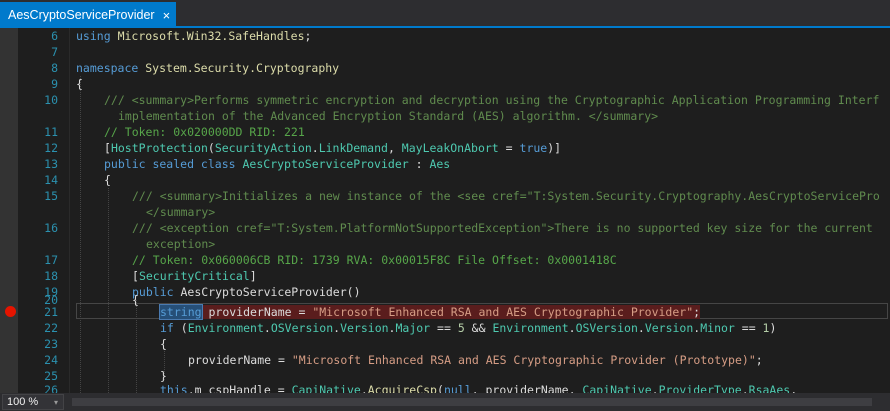 The width and height of the screenshot is (890, 411). I want to click on scrollbar-thumb, so click(472, 402).